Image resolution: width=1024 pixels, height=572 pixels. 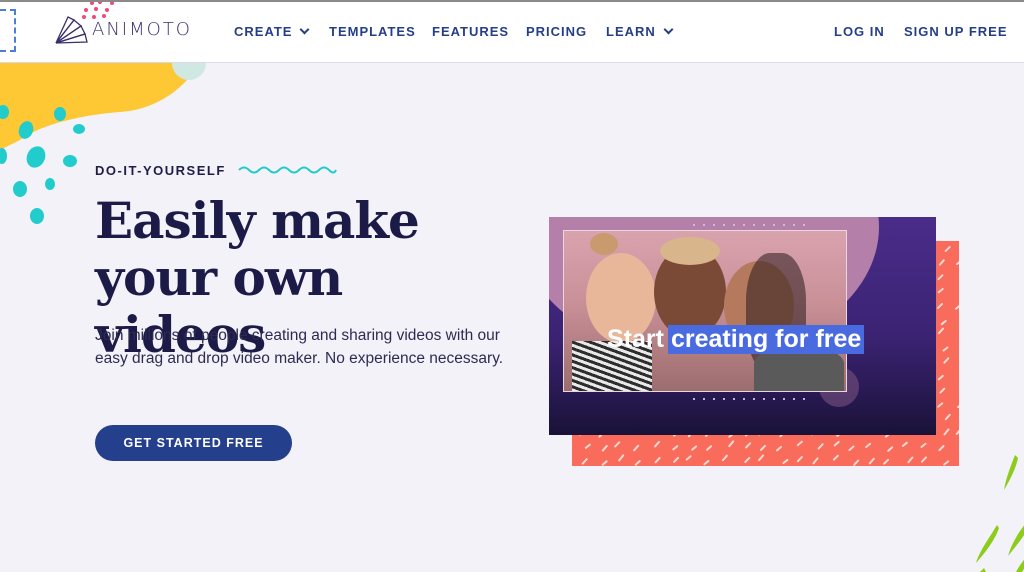 I want to click on teal-brush-strokes-decoration, so click(x=42, y=164).